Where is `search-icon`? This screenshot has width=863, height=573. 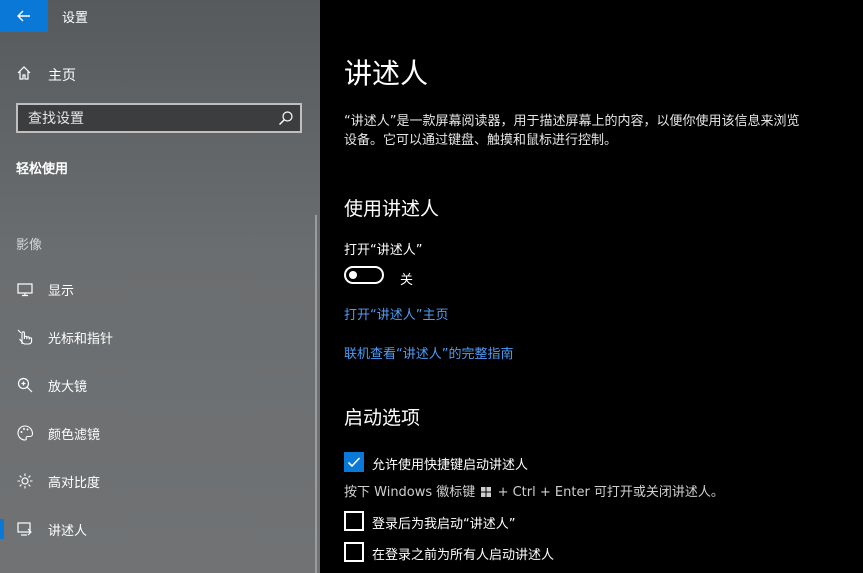 search-icon is located at coordinates (286, 118).